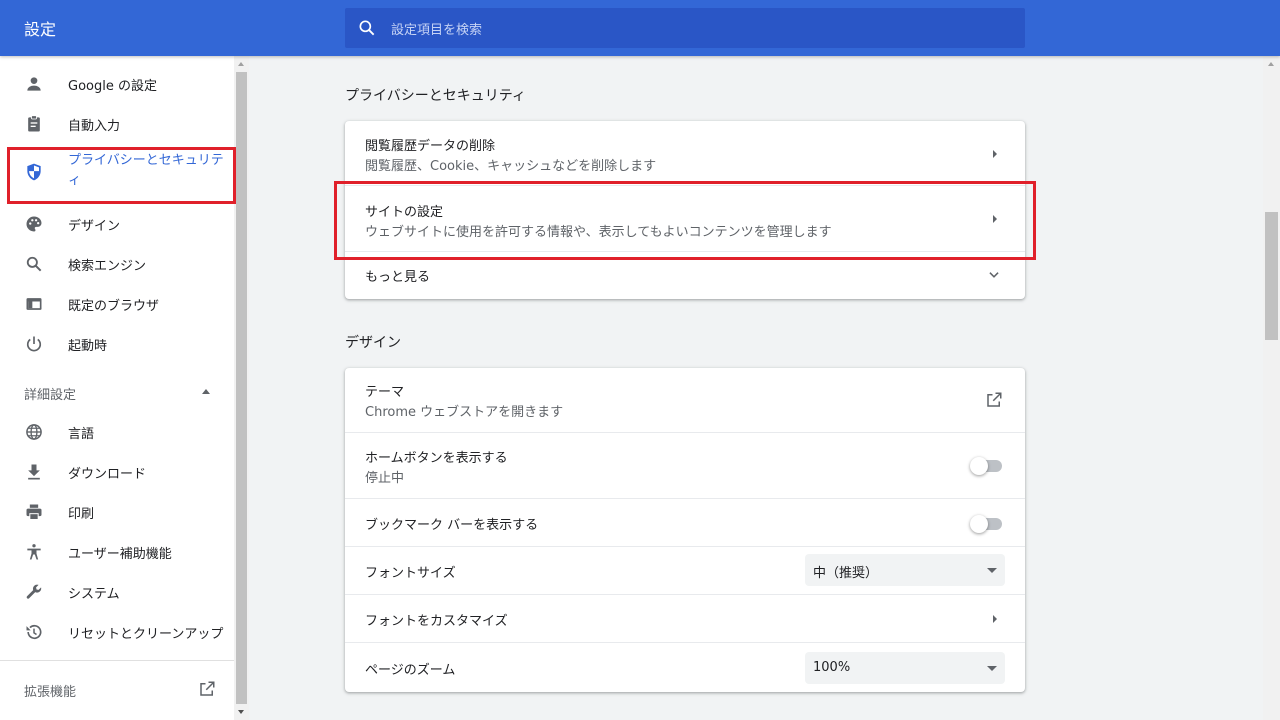  What do you see at coordinates (435, 96) in the screenshot?
I see `section-title-privacy: プライバシーとセキュリティ` at bounding box center [435, 96].